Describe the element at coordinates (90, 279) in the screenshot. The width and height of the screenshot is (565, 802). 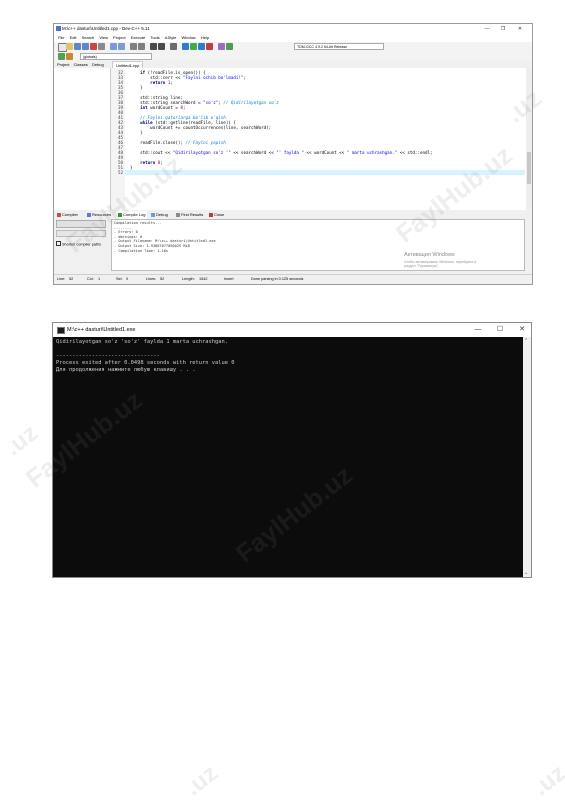
I see `status-col-label: Col:` at that location.